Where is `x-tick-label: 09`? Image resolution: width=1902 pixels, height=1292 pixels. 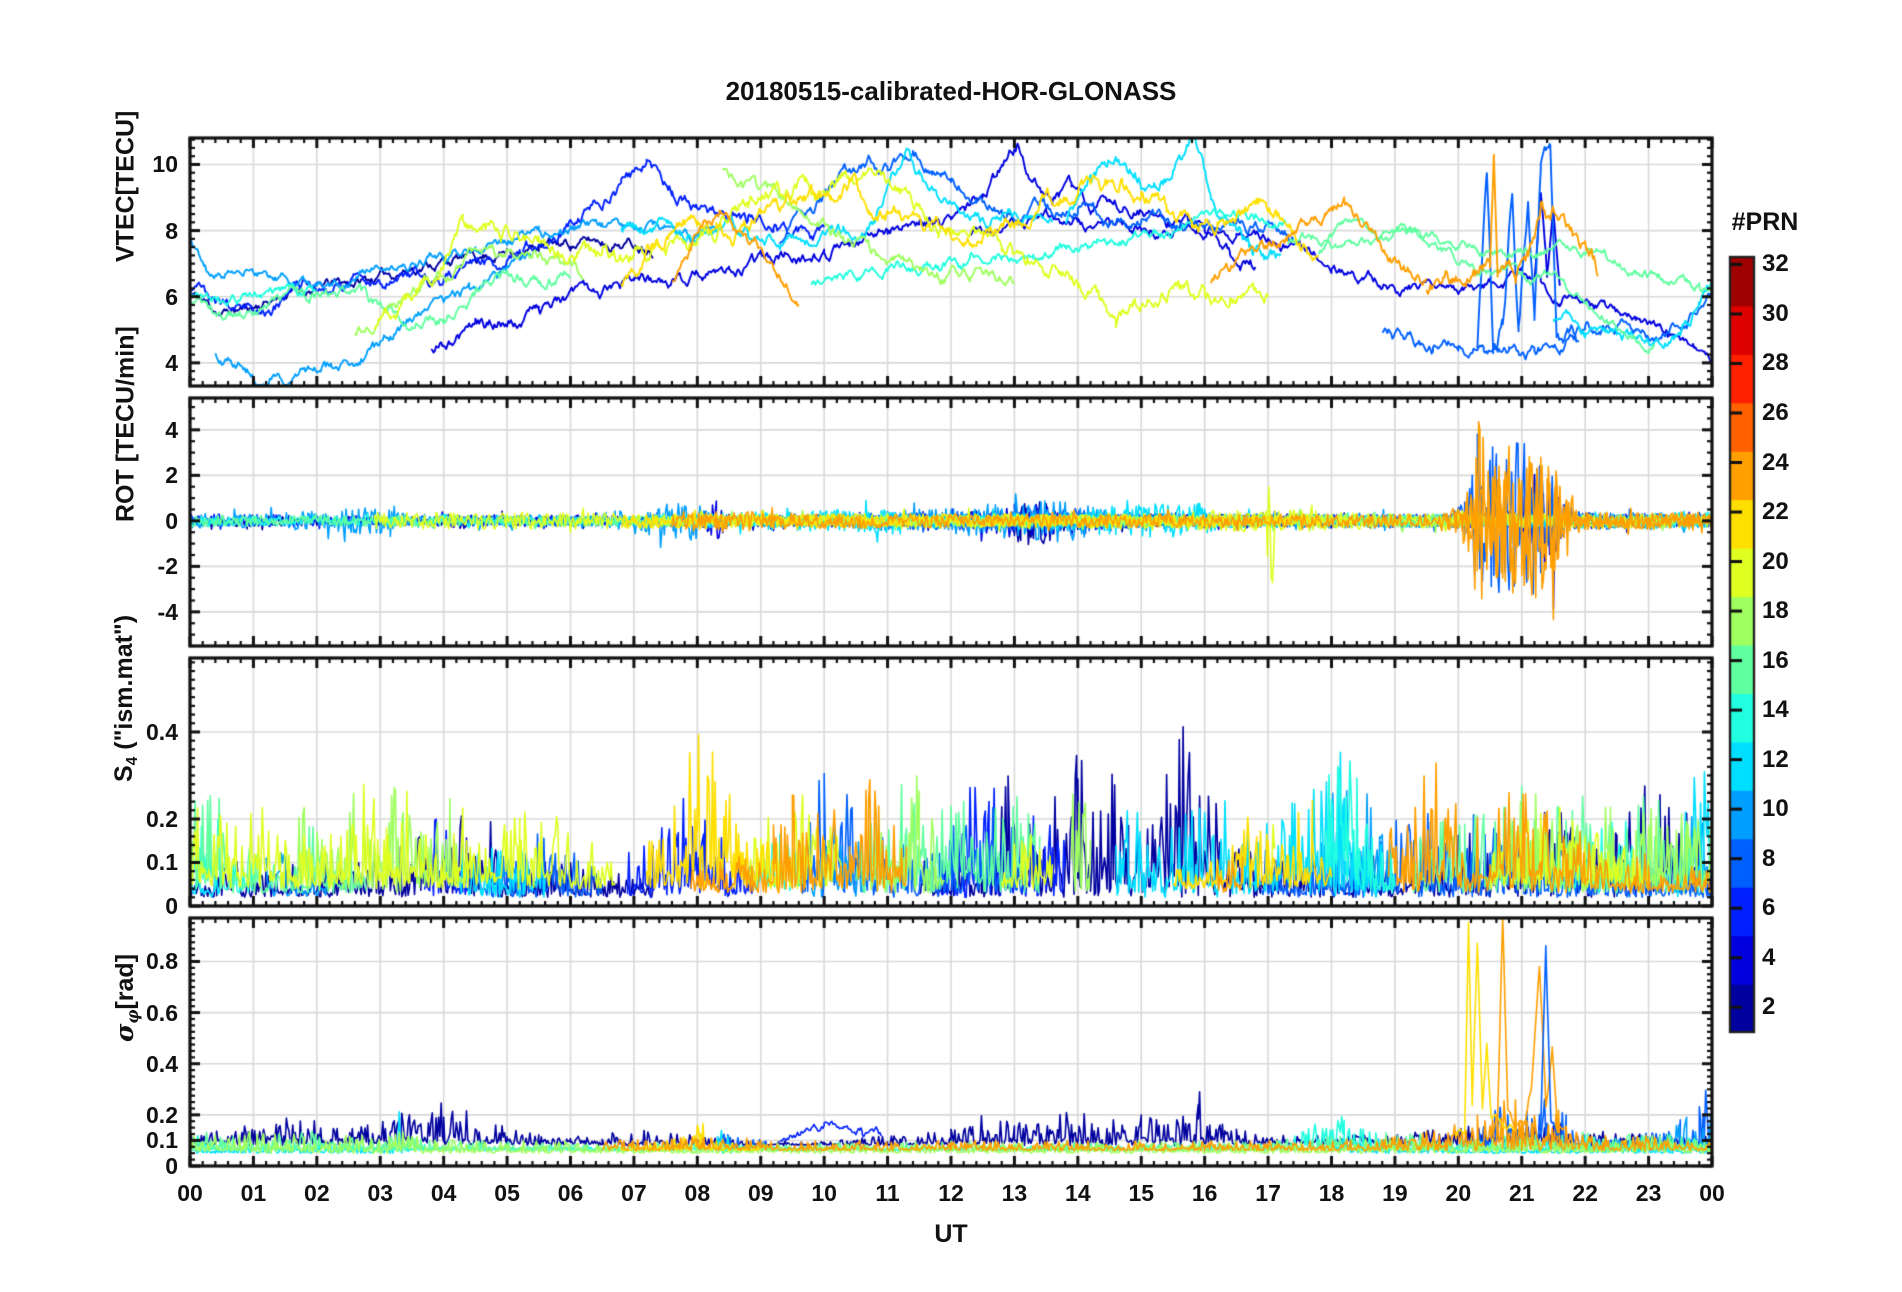 x-tick-label: 09 is located at coordinates (760, 1193).